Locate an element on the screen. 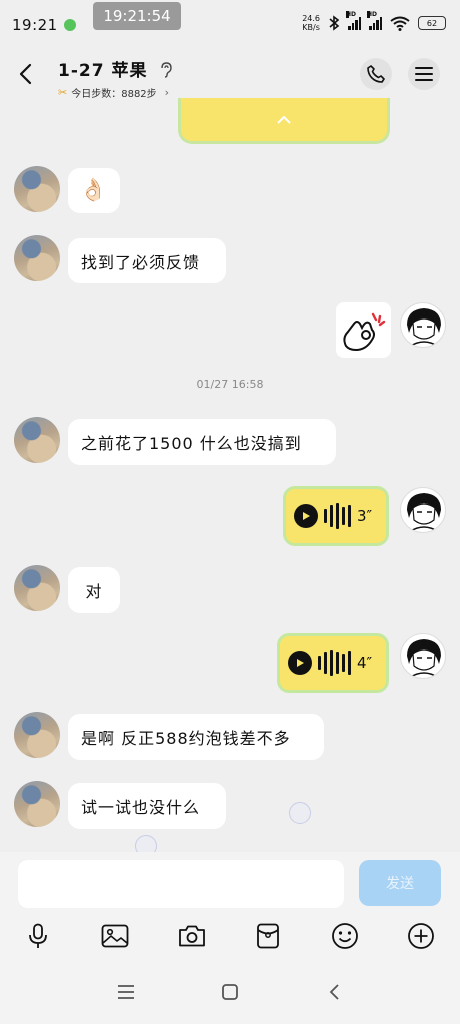 The image size is (460, 1024). gallery-button is located at coordinates (115, 936).